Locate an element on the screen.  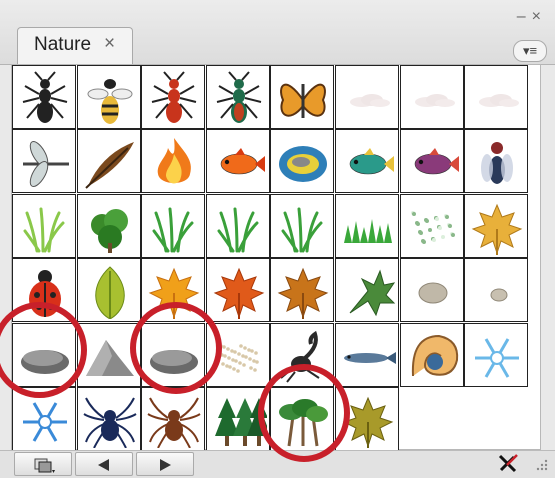
beetle-red-icon is located at coordinates (174, 97).